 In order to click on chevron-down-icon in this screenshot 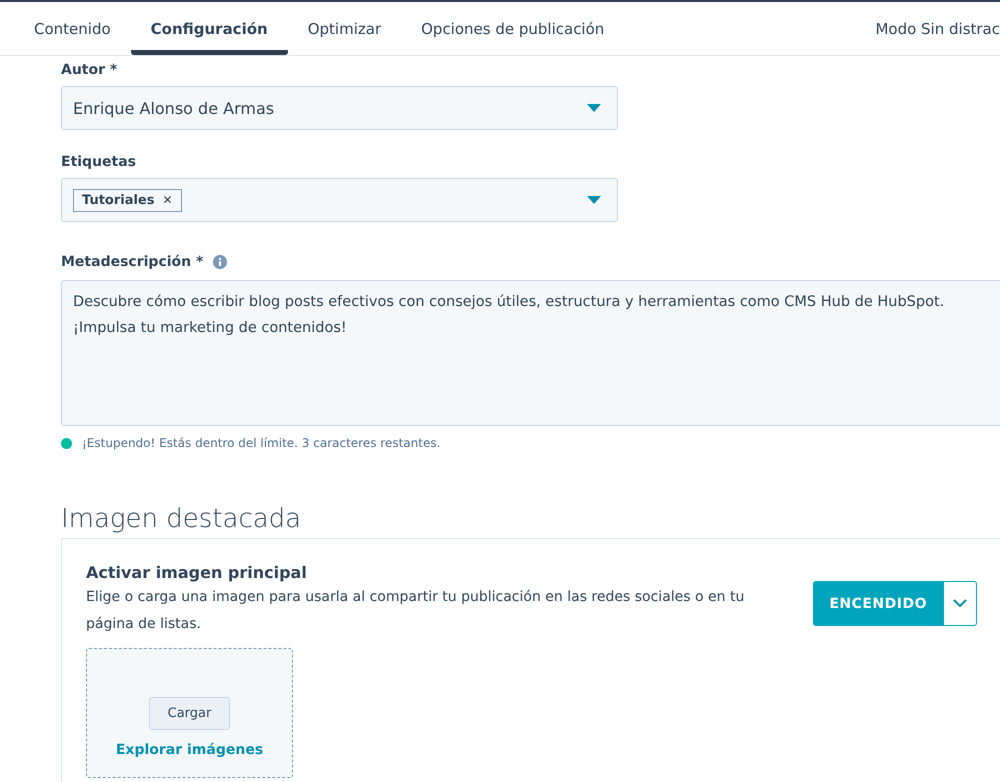, I will do `click(960, 603)`.